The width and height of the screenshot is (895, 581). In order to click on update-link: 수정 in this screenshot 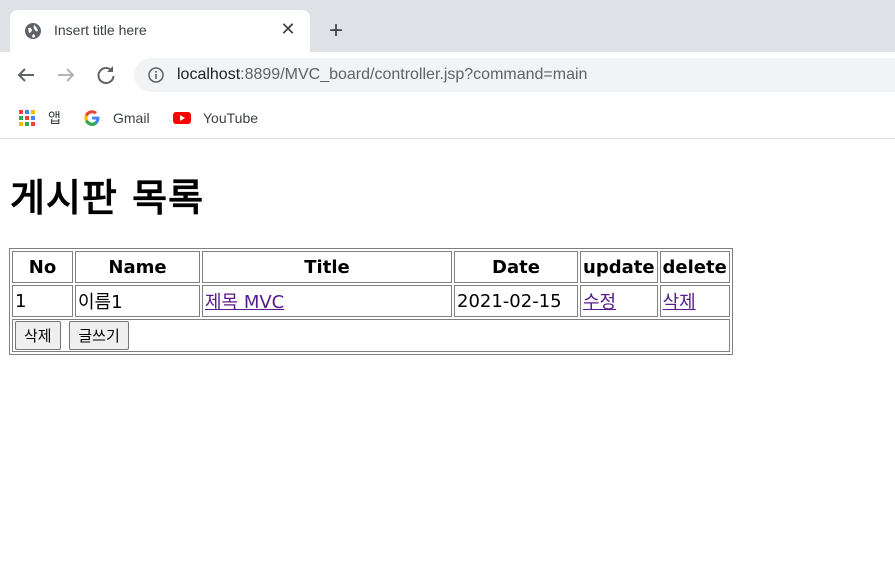, I will do `click(599, 302)`.